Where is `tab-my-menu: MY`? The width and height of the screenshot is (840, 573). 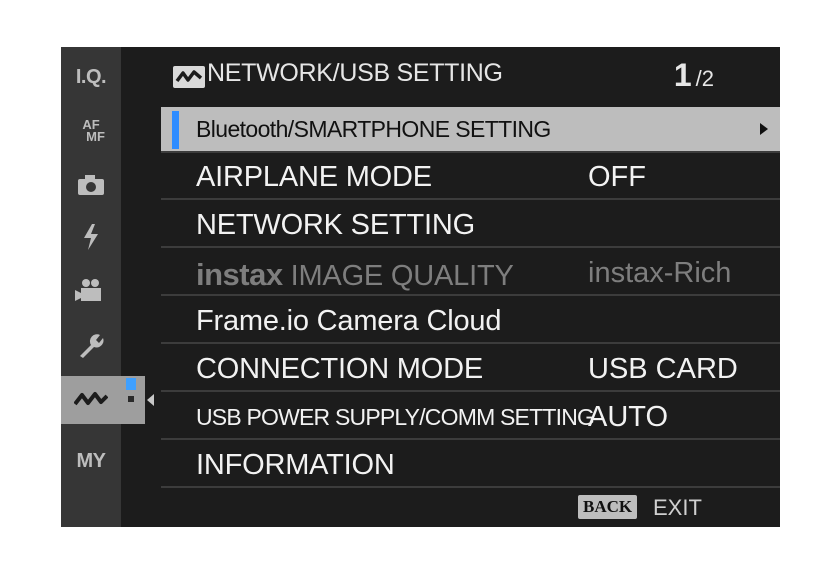
tab-my-menu: MY is located at coordinates (91, 461).